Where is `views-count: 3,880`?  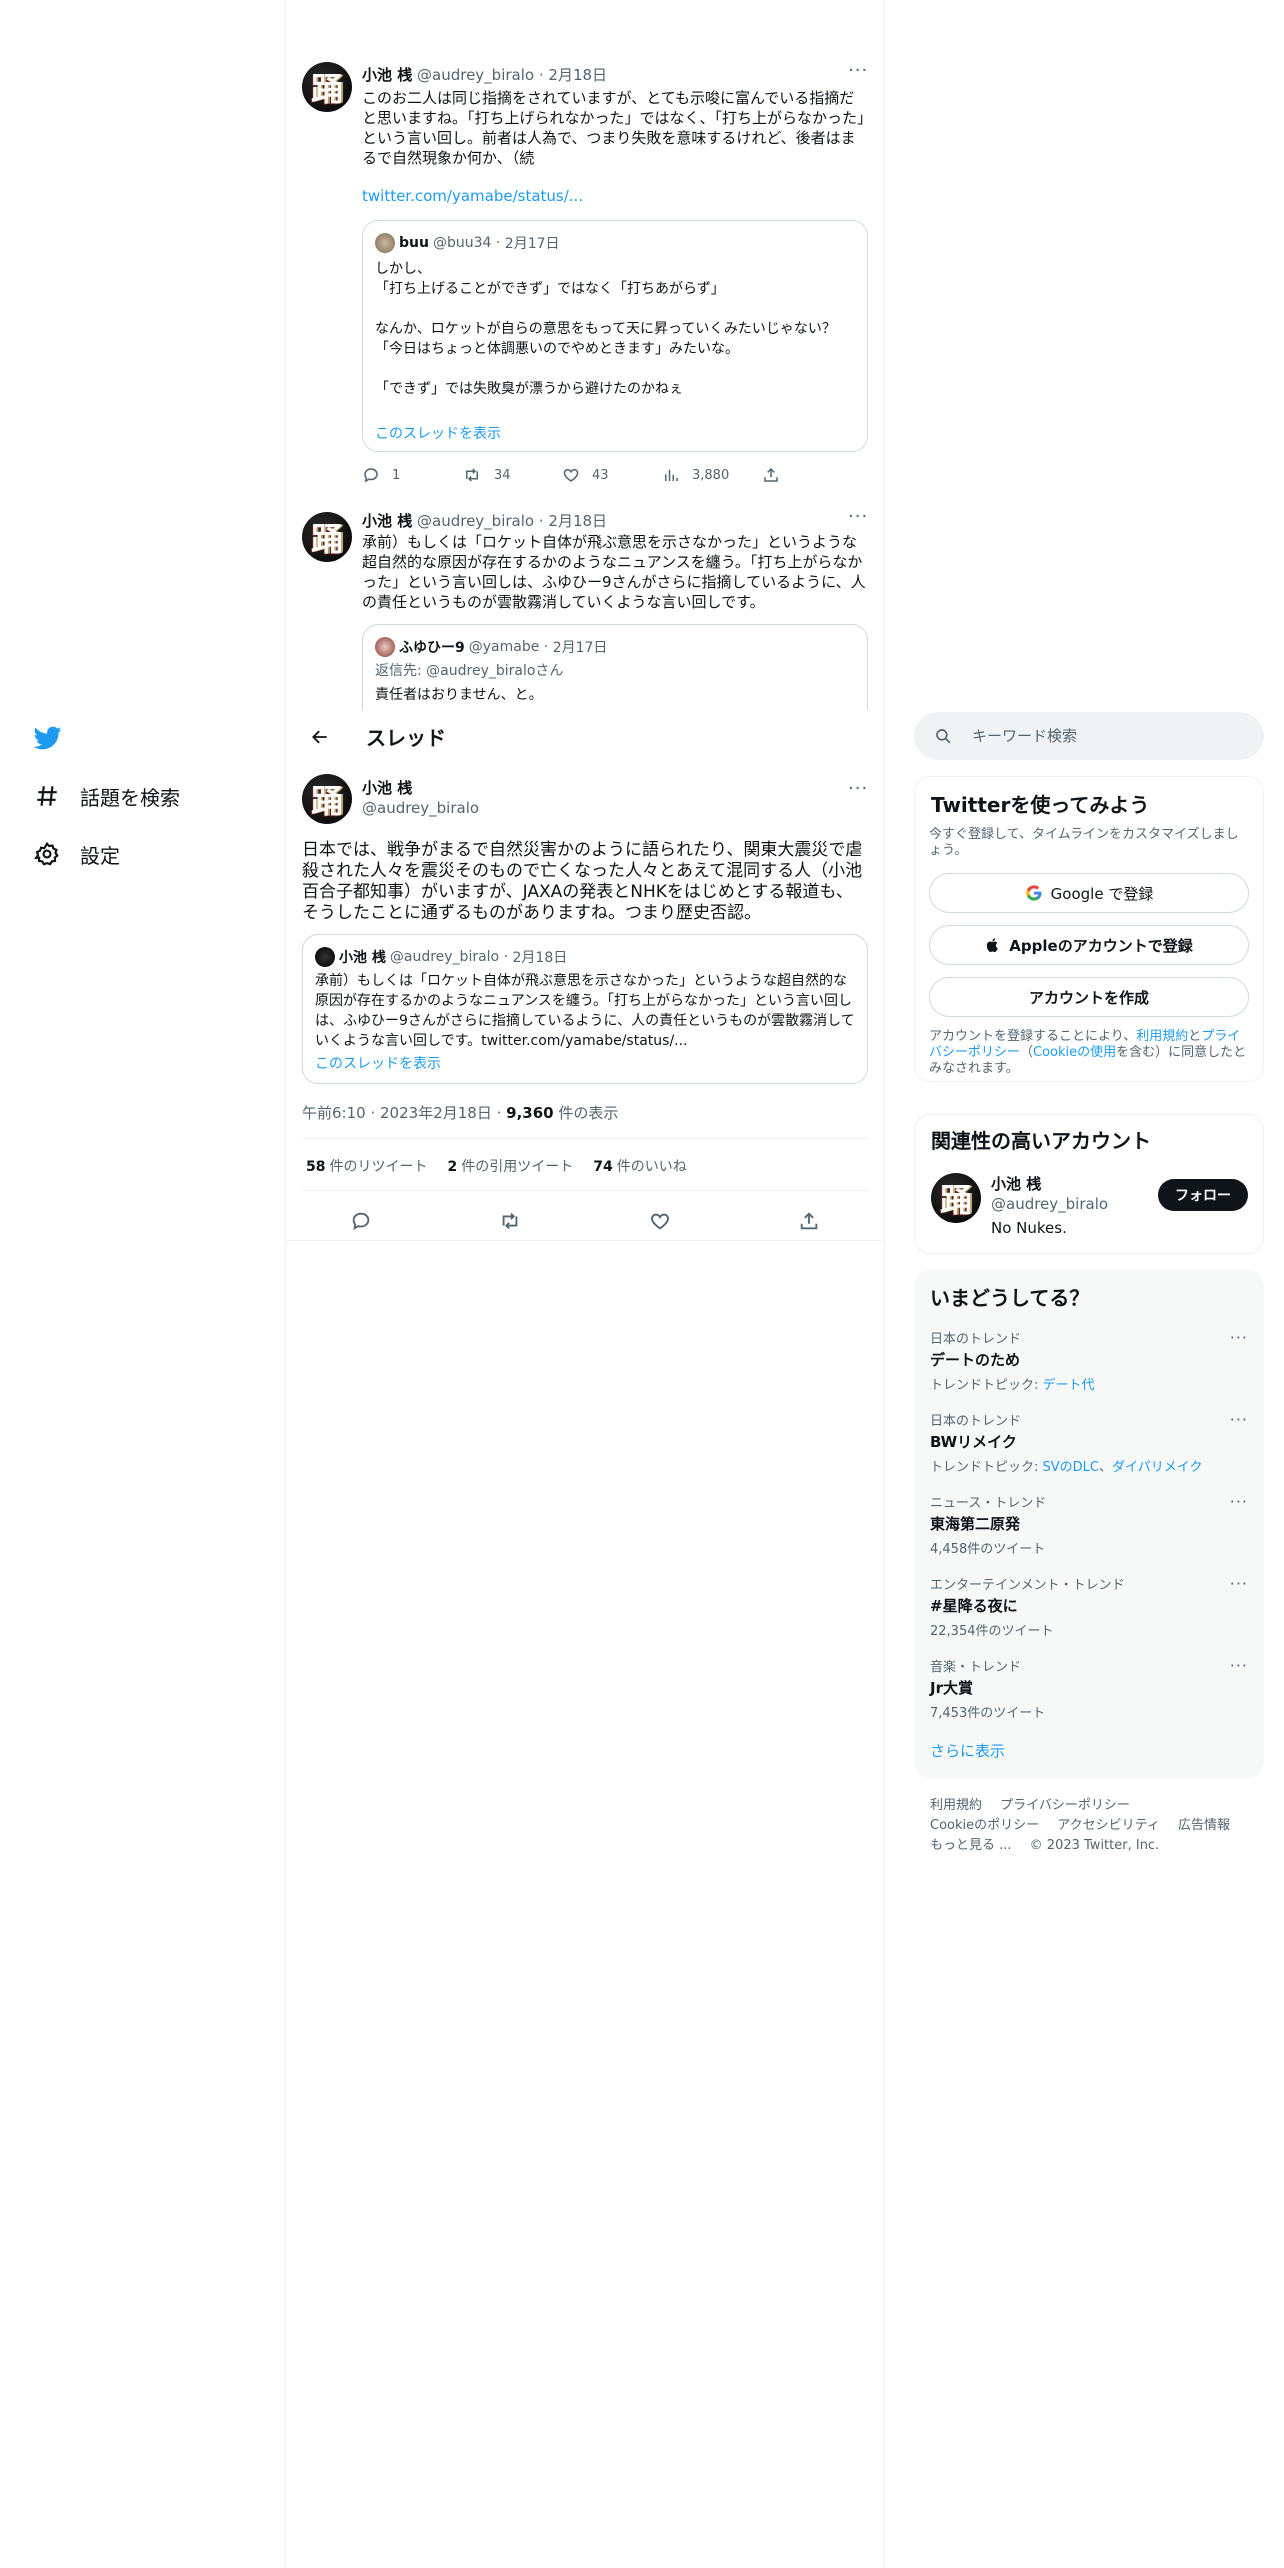 views-count: 3,880 is located at coordinates (711, 475).